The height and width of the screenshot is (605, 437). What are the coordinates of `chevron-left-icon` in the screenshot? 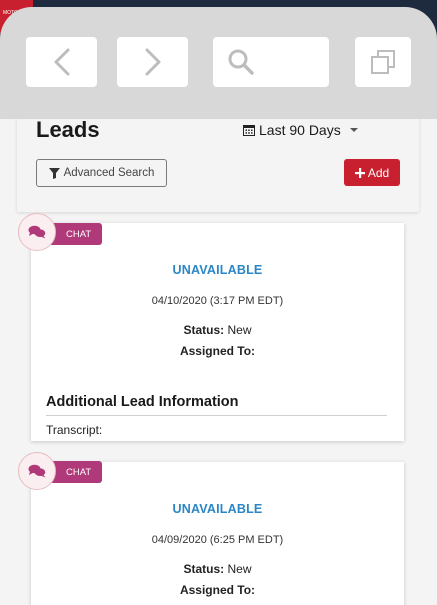 It's located at (61, 62).